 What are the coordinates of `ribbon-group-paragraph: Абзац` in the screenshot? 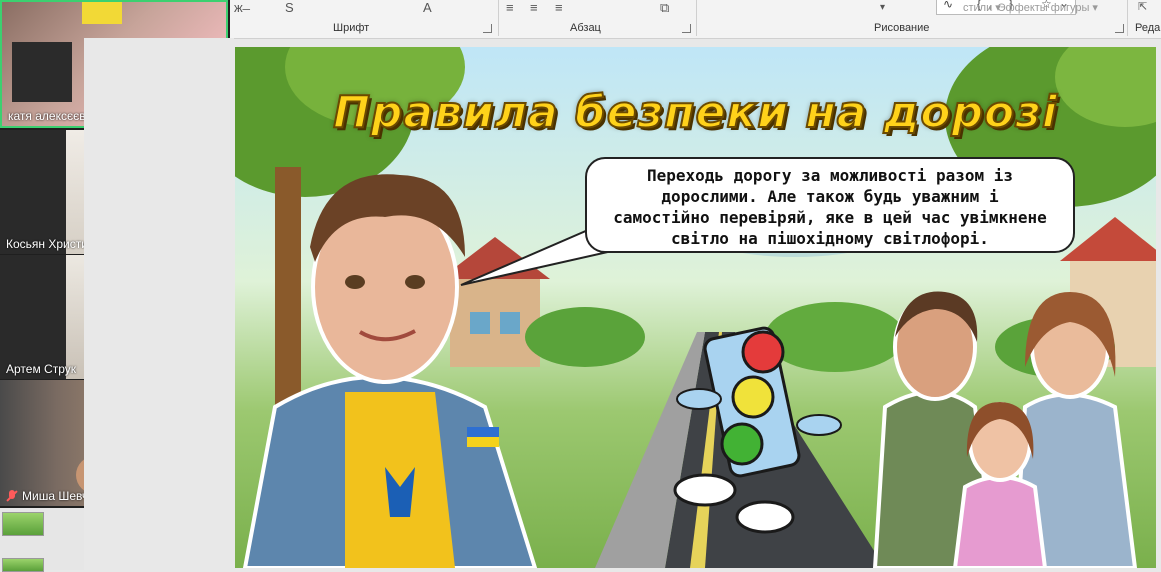 It's located at (585, 28).